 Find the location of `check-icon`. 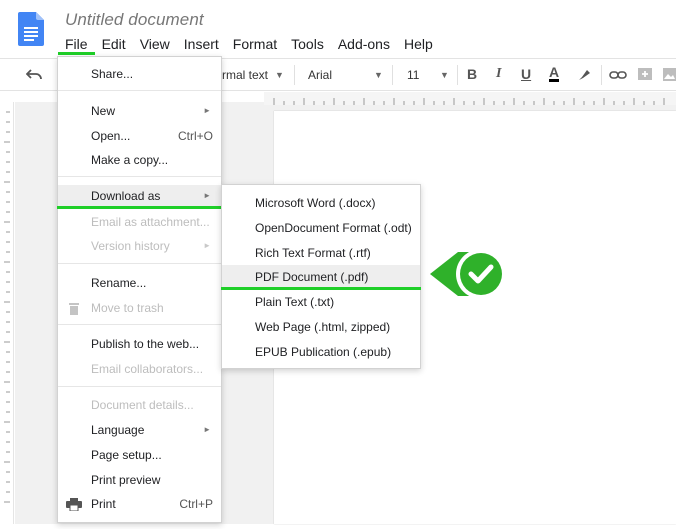

check-icon is located at coordinates (468, 274).